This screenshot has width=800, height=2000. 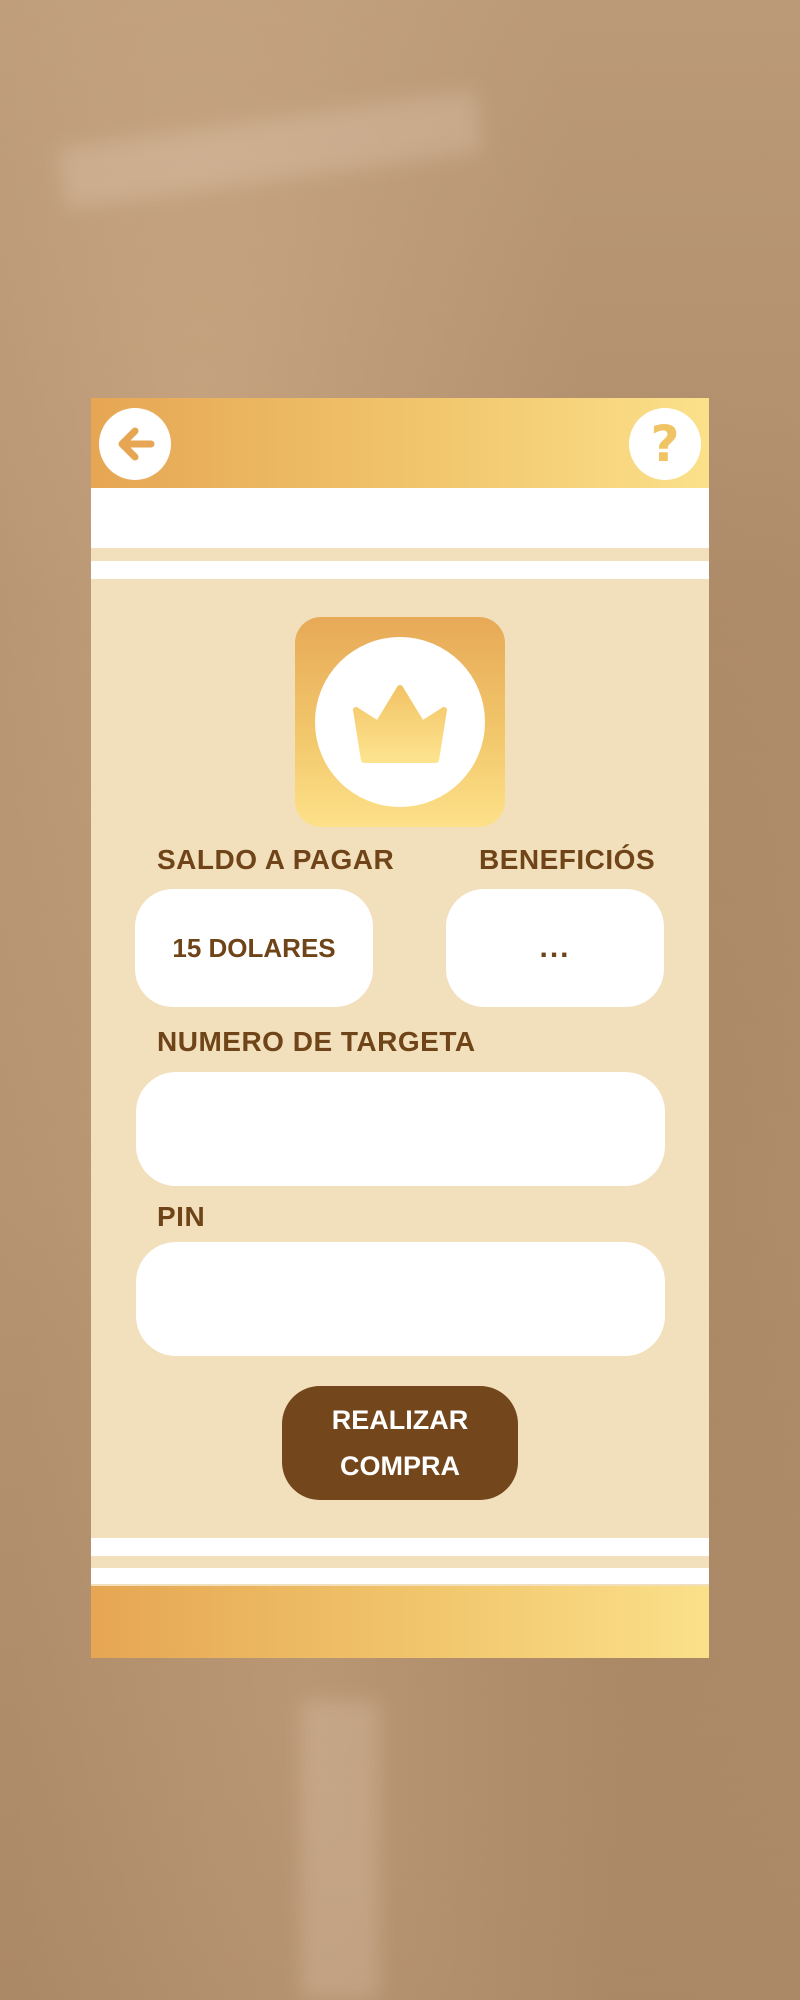 I want to click on premium-logo, so click(x=400, y=722).